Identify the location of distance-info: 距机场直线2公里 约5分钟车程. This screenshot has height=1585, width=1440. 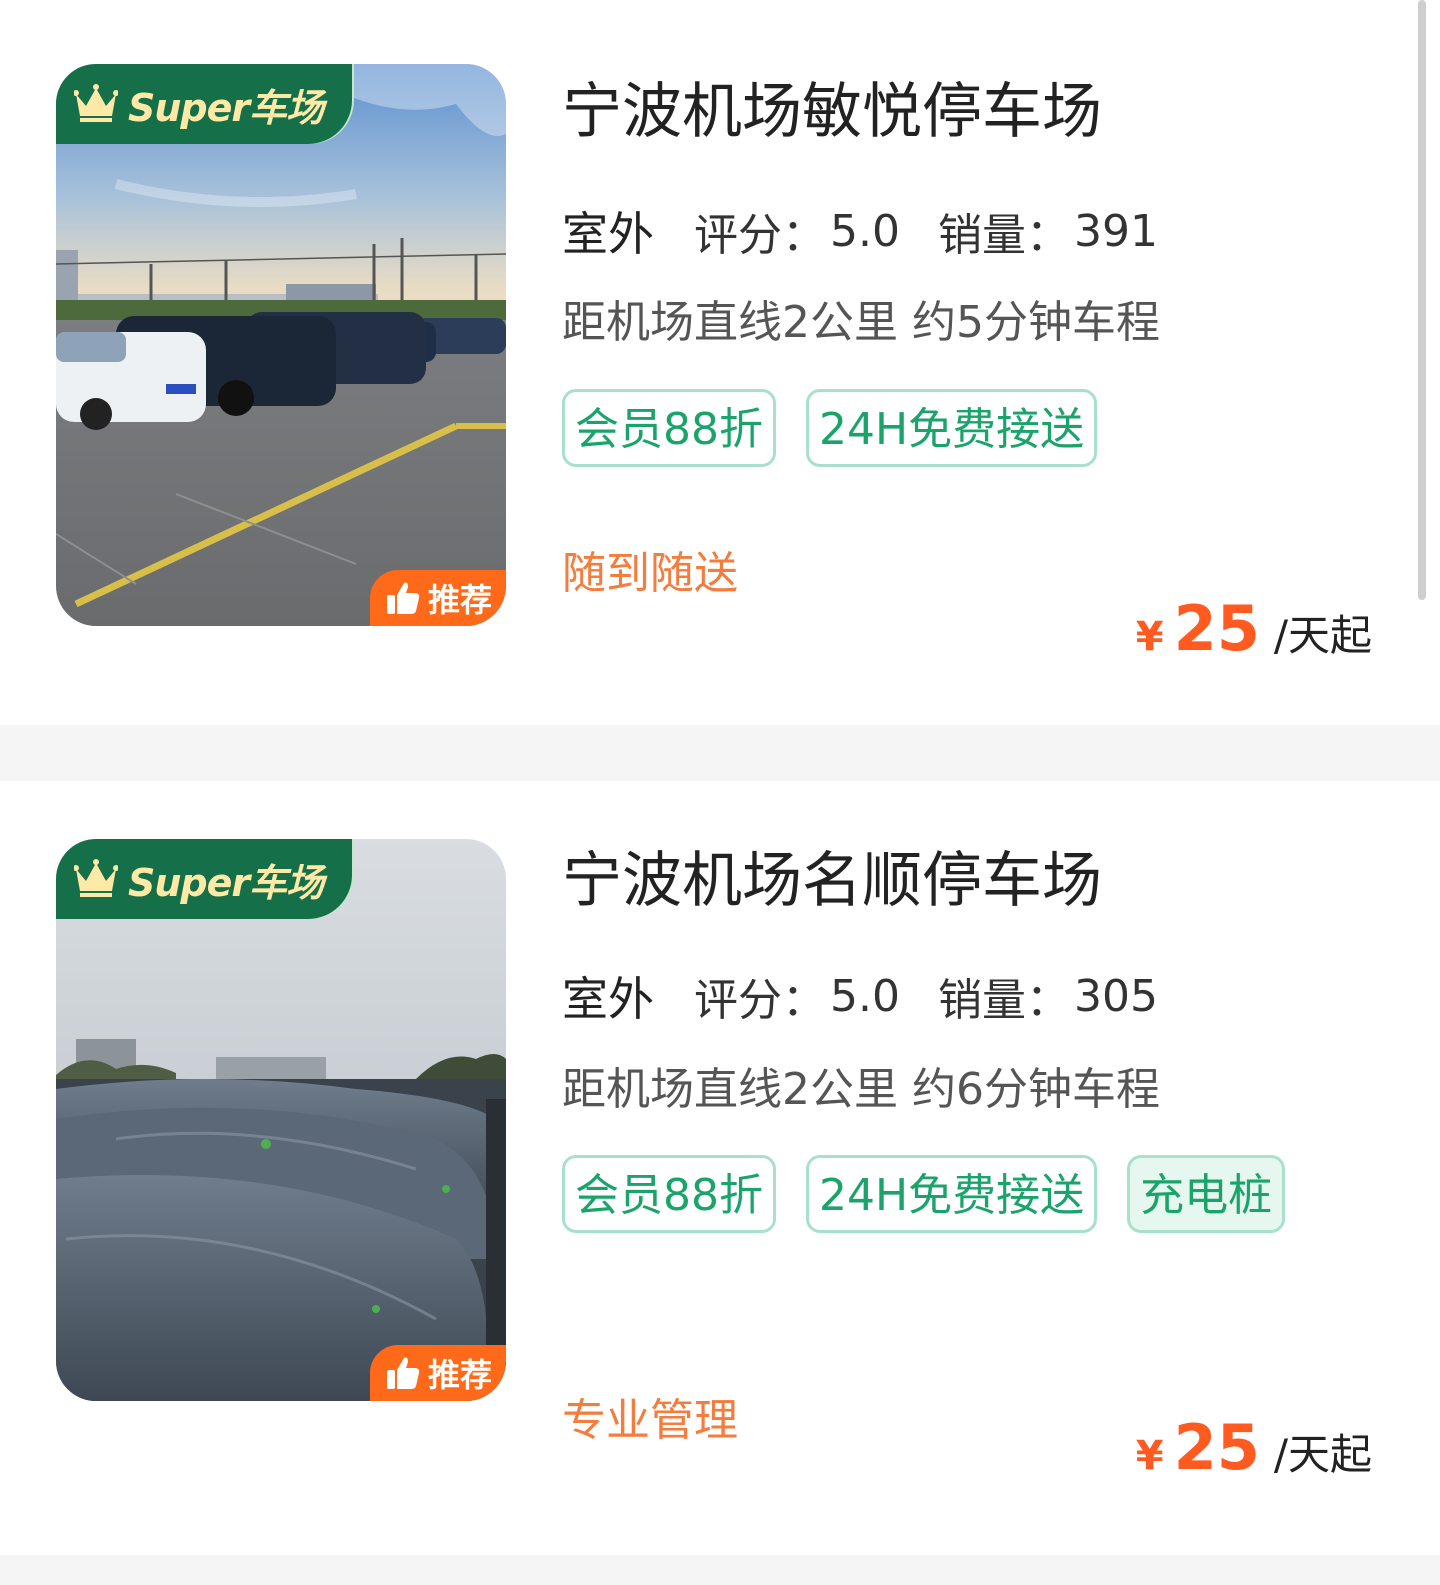
(861, 322).